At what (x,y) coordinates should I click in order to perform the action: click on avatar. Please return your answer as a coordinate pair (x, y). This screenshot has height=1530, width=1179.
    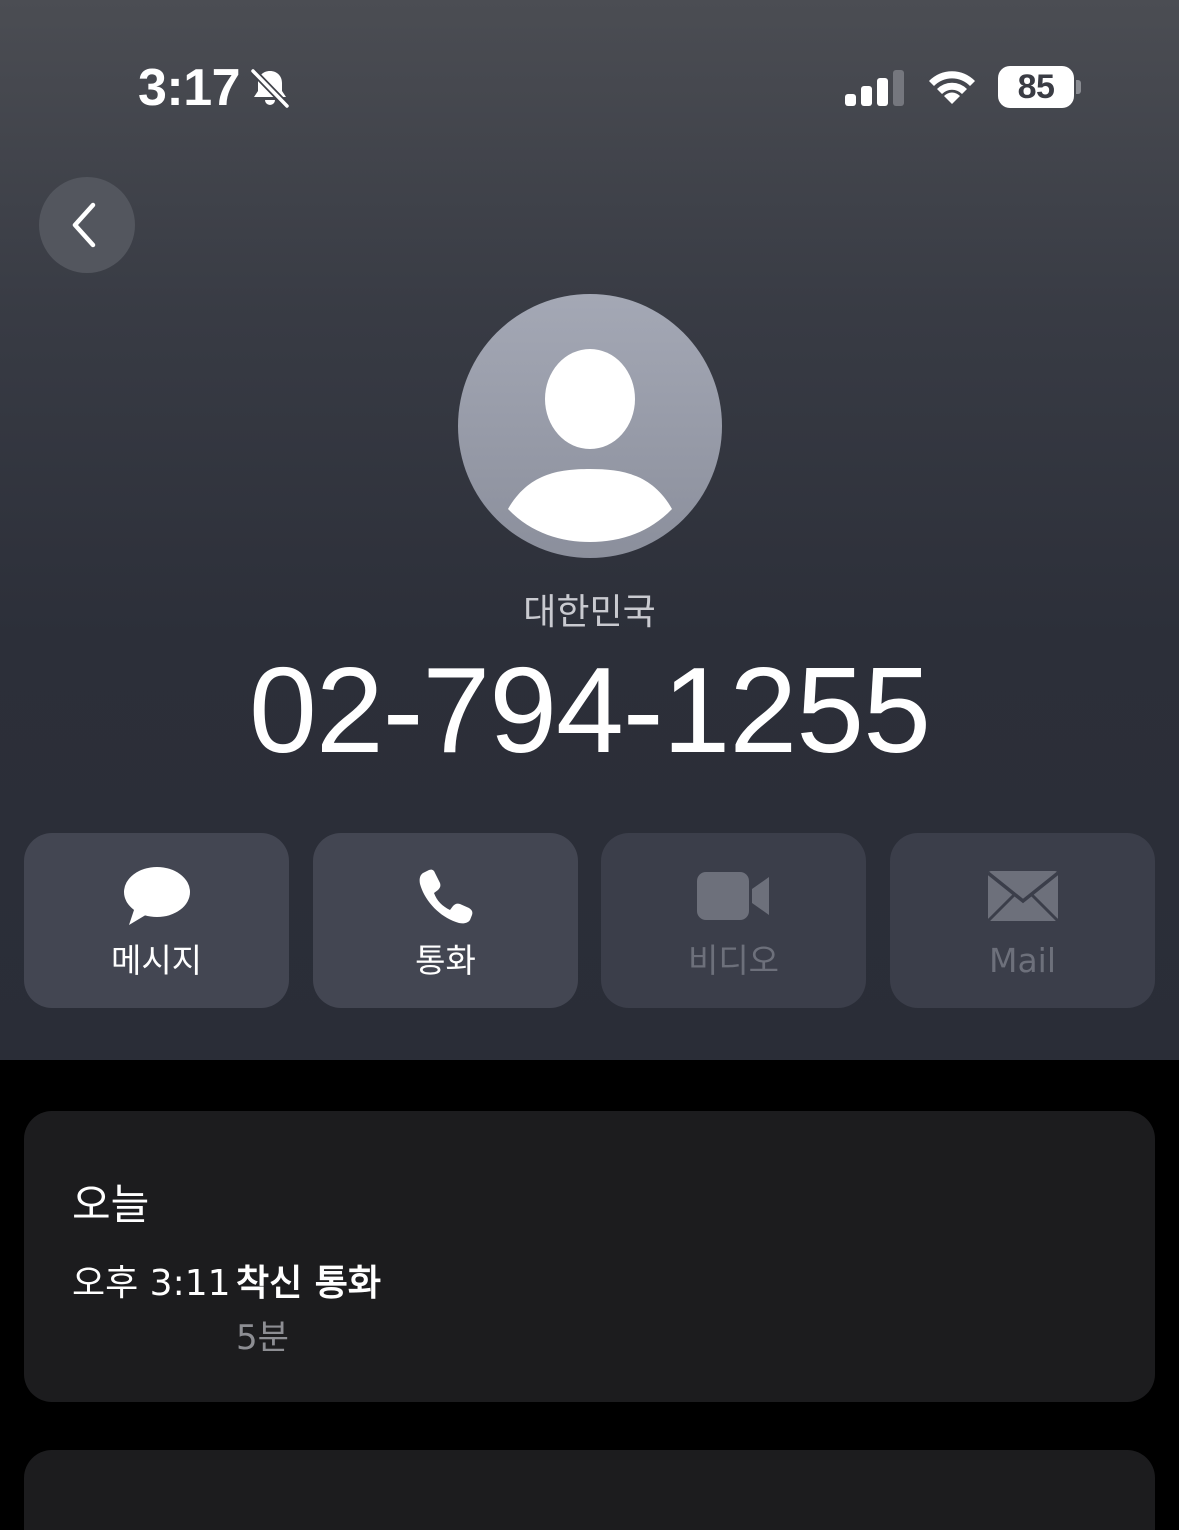
    Looking at the image, I should click on (590, 426).